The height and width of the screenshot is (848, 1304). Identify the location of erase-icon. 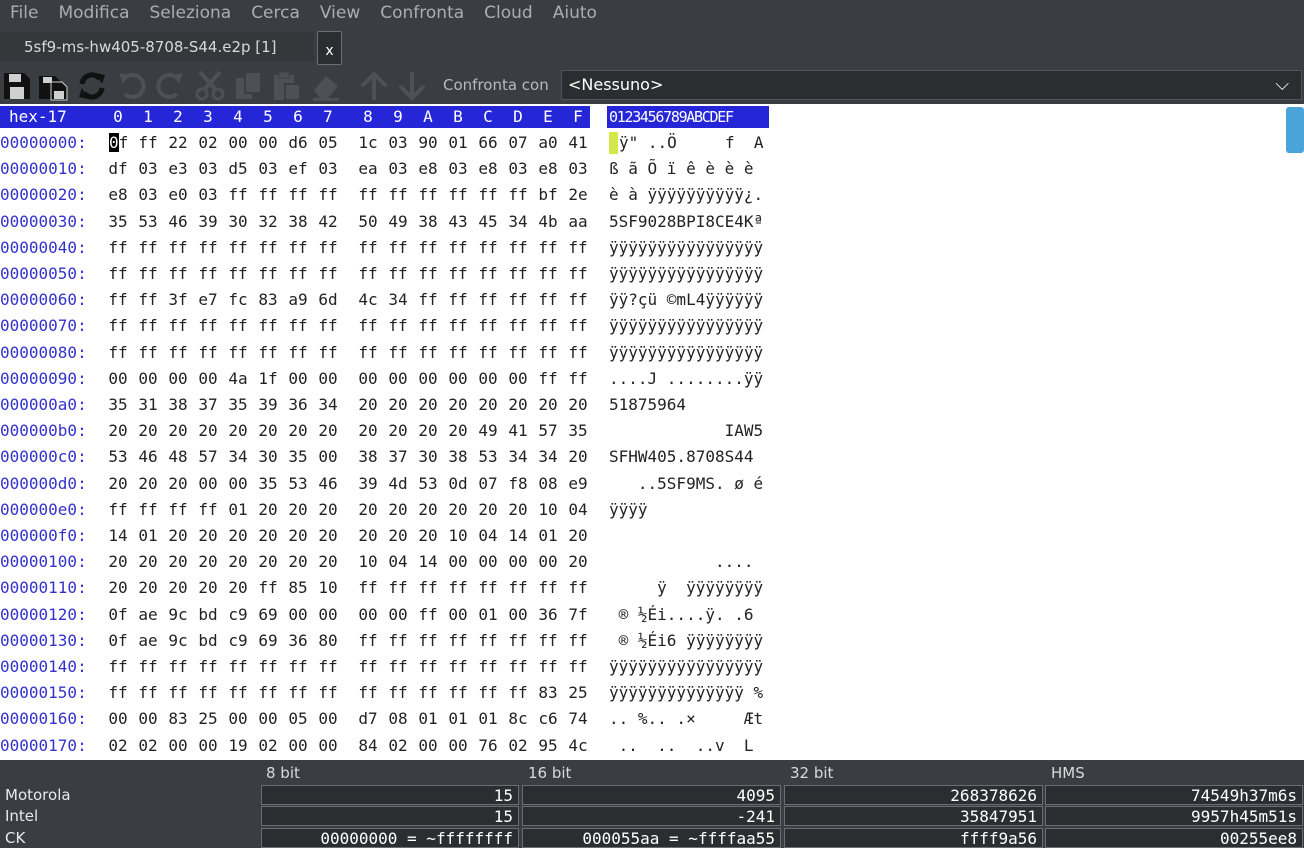
(326, 86).